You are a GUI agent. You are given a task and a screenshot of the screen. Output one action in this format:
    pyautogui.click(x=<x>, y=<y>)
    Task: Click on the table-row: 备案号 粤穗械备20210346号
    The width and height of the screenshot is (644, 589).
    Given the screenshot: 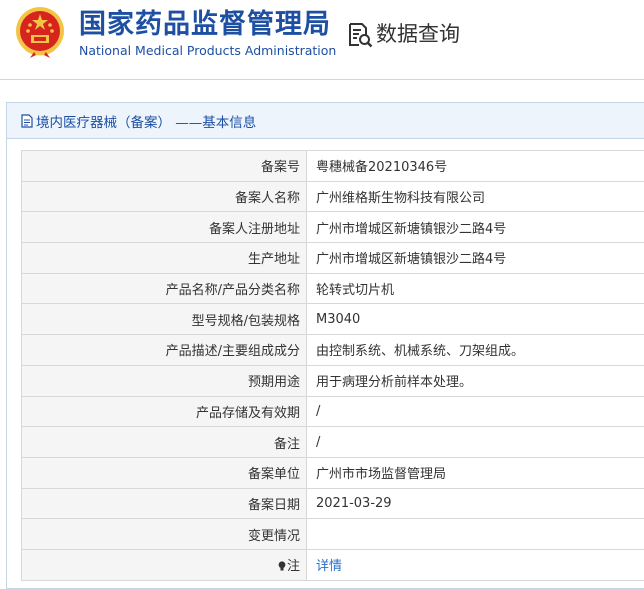 What is the action you would take?
    pyautogui.click(x=332, y=166)
    